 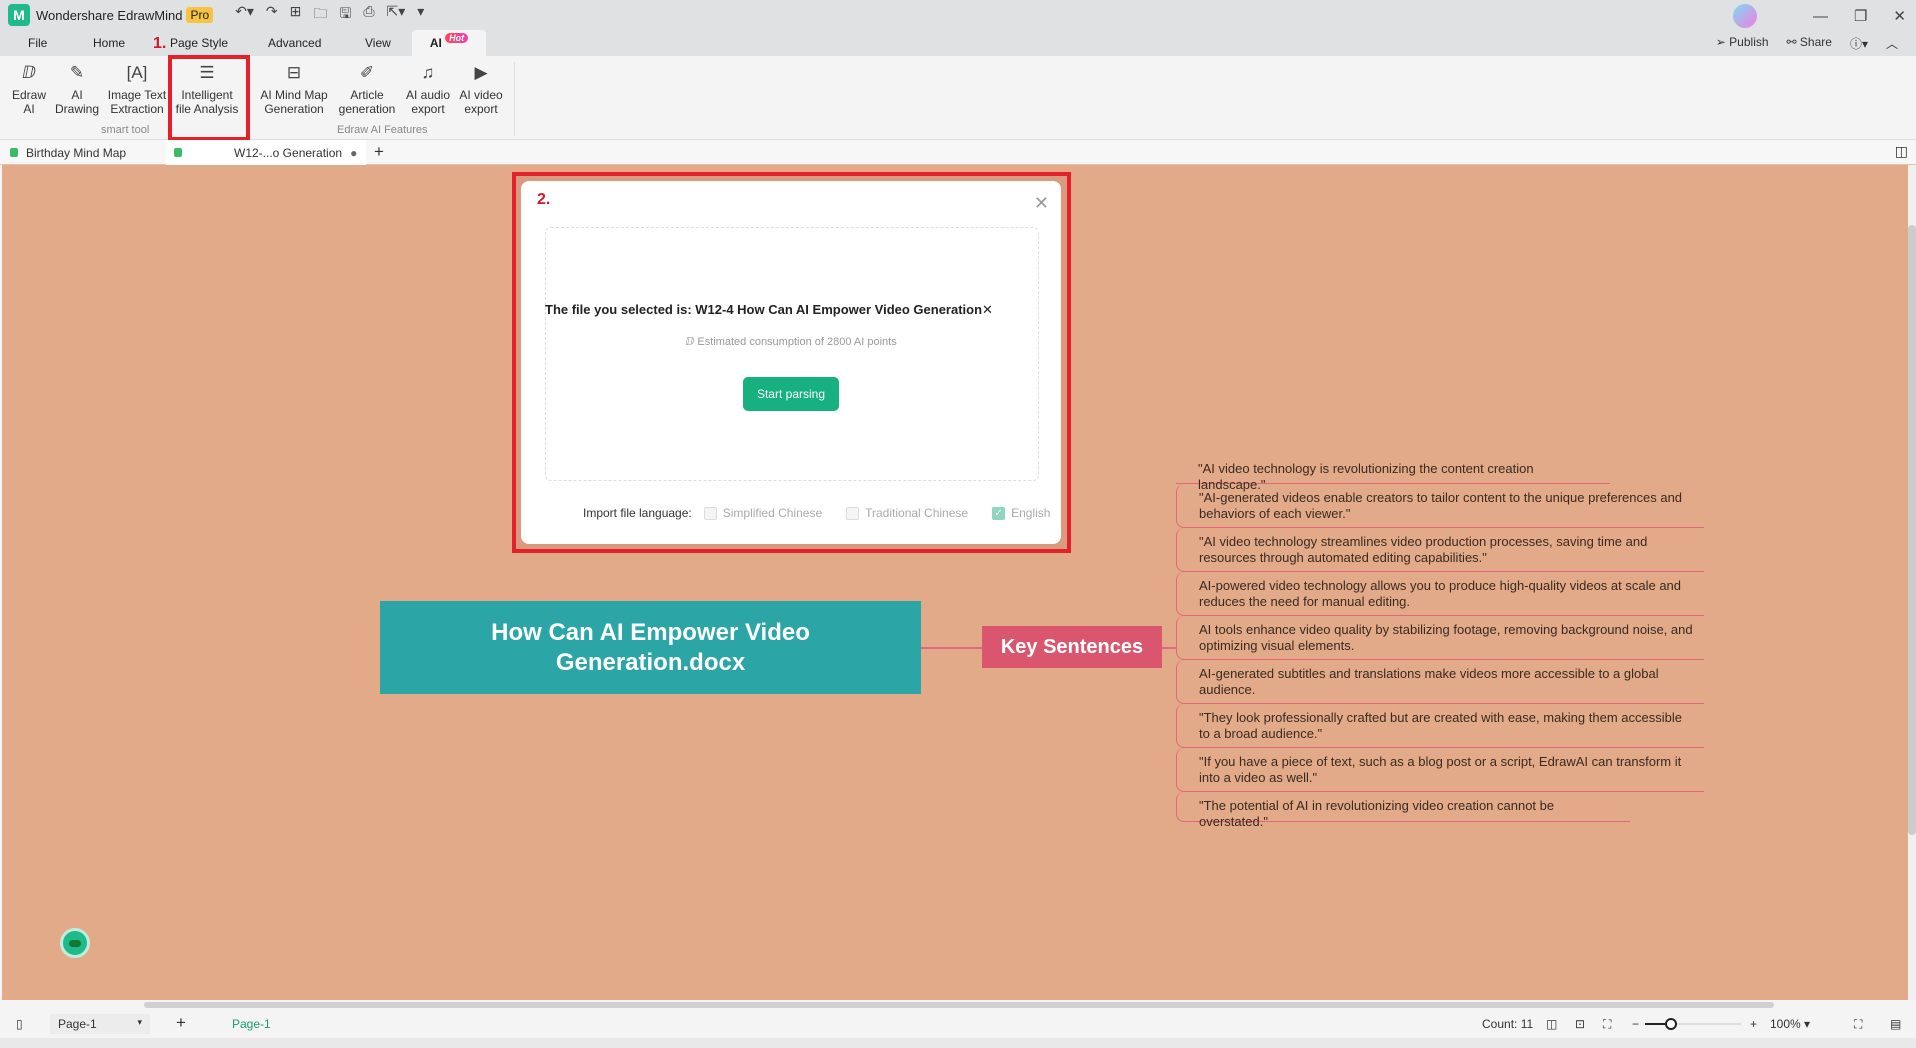 I want to click on checkmark-icon: ✓, so click(x=999, y=514).